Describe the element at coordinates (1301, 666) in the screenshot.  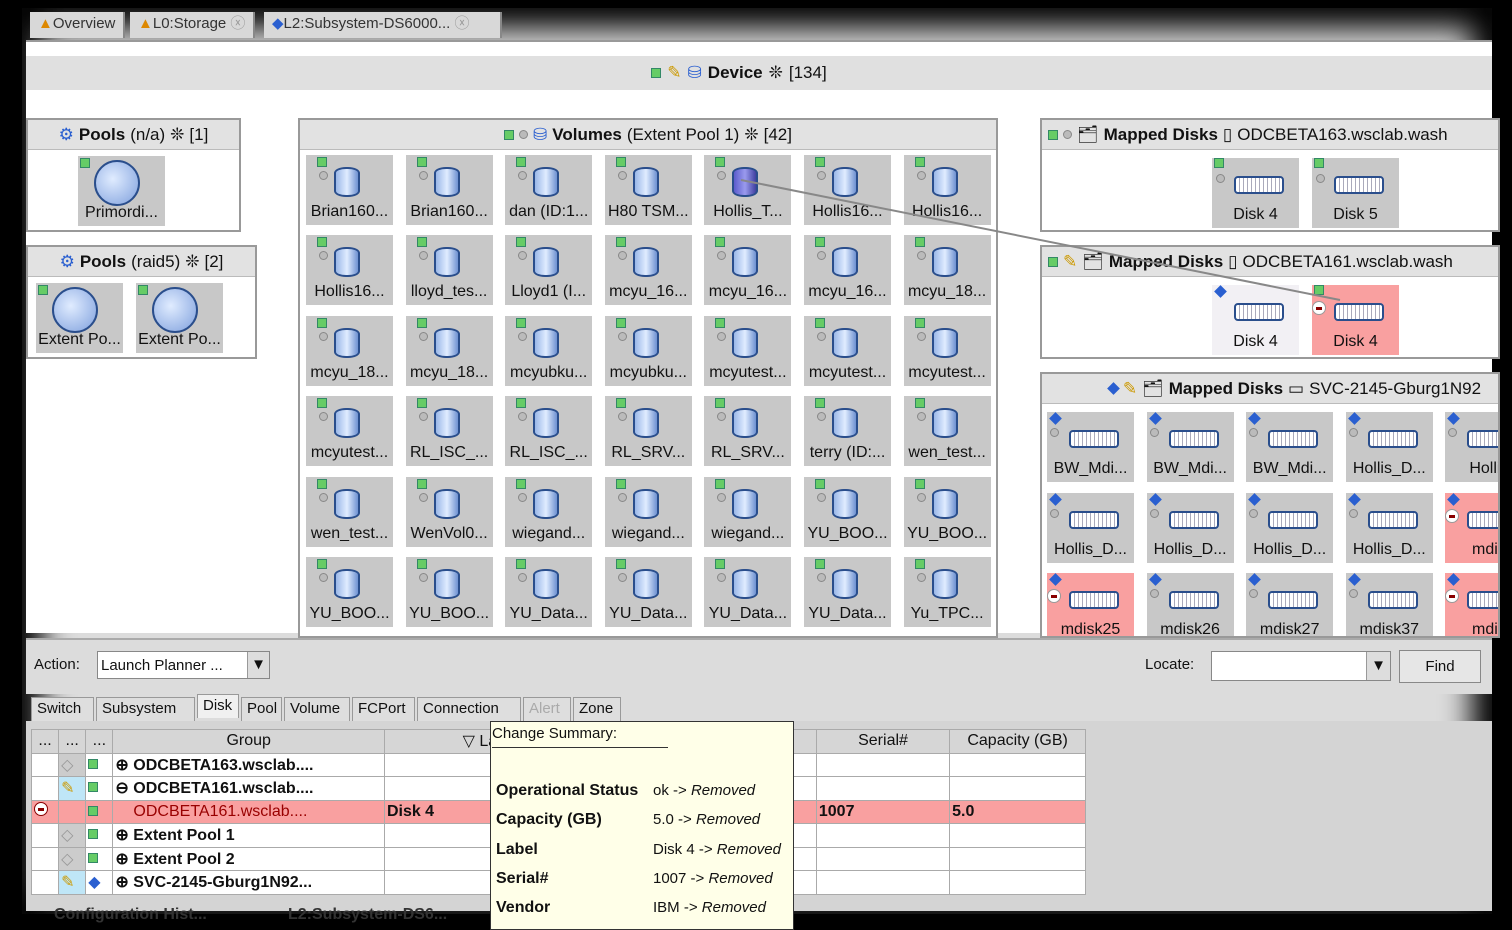
I see `locate-dropdown: ▼` at that location.